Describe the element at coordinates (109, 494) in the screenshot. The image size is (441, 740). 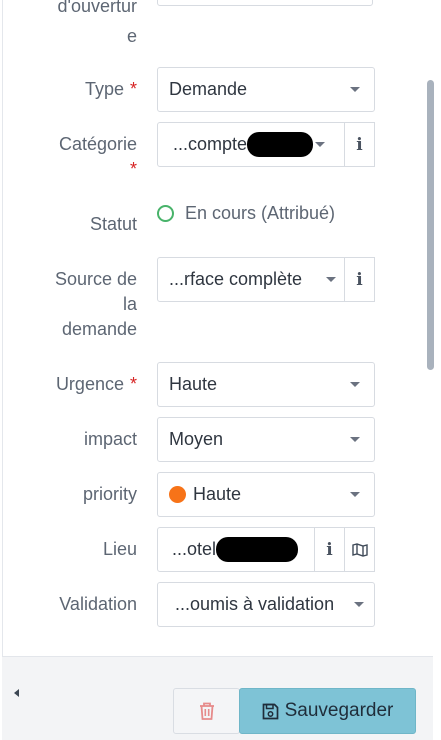
I see `priority-label: priority` at that location.